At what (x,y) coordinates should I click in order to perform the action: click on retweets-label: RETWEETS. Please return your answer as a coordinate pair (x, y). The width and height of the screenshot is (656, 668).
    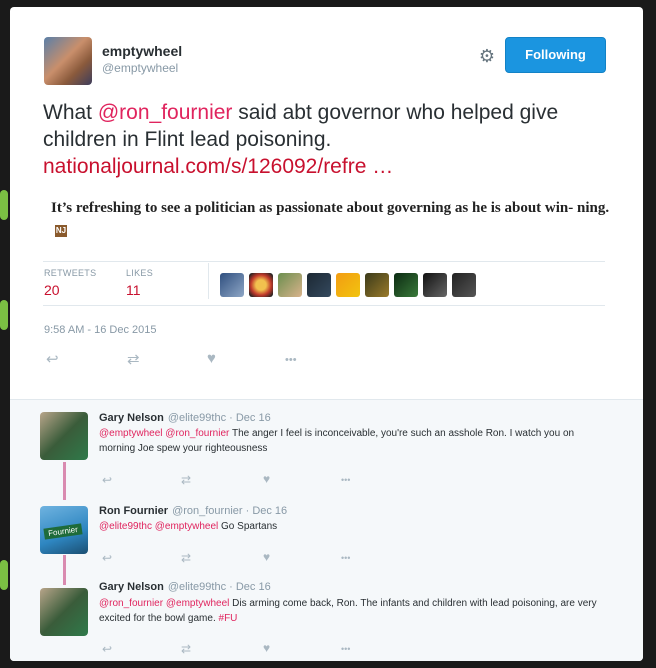
    Looking at the image, I should click on (70, 273).